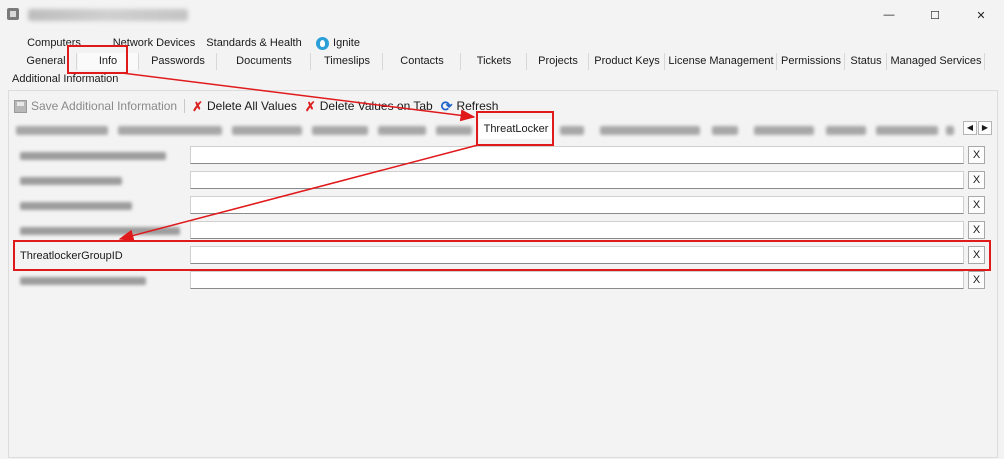  What do you see at coordinates (446, 105) in the screenshot?
I see `refresh-icon: ⟳` at bounding box center [446, 105].